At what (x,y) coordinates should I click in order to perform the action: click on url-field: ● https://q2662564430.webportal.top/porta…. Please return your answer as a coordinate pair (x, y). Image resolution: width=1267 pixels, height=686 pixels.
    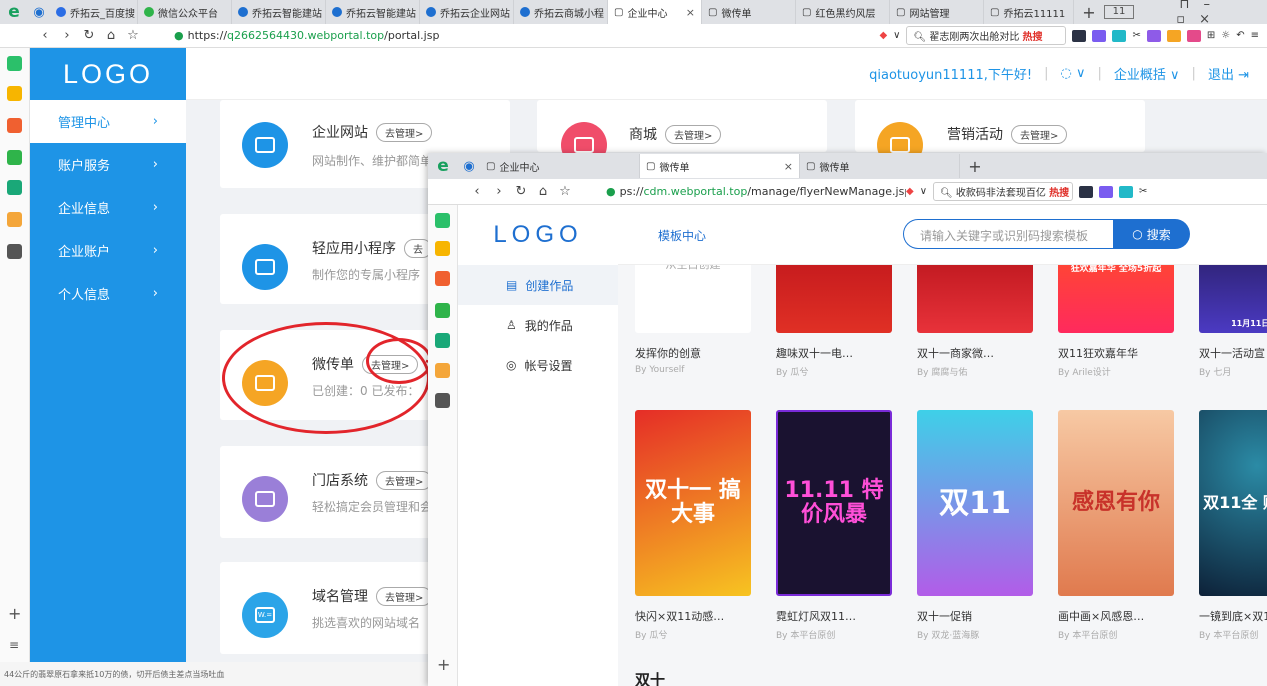
    Looking at the image, I should click on (434, 35).